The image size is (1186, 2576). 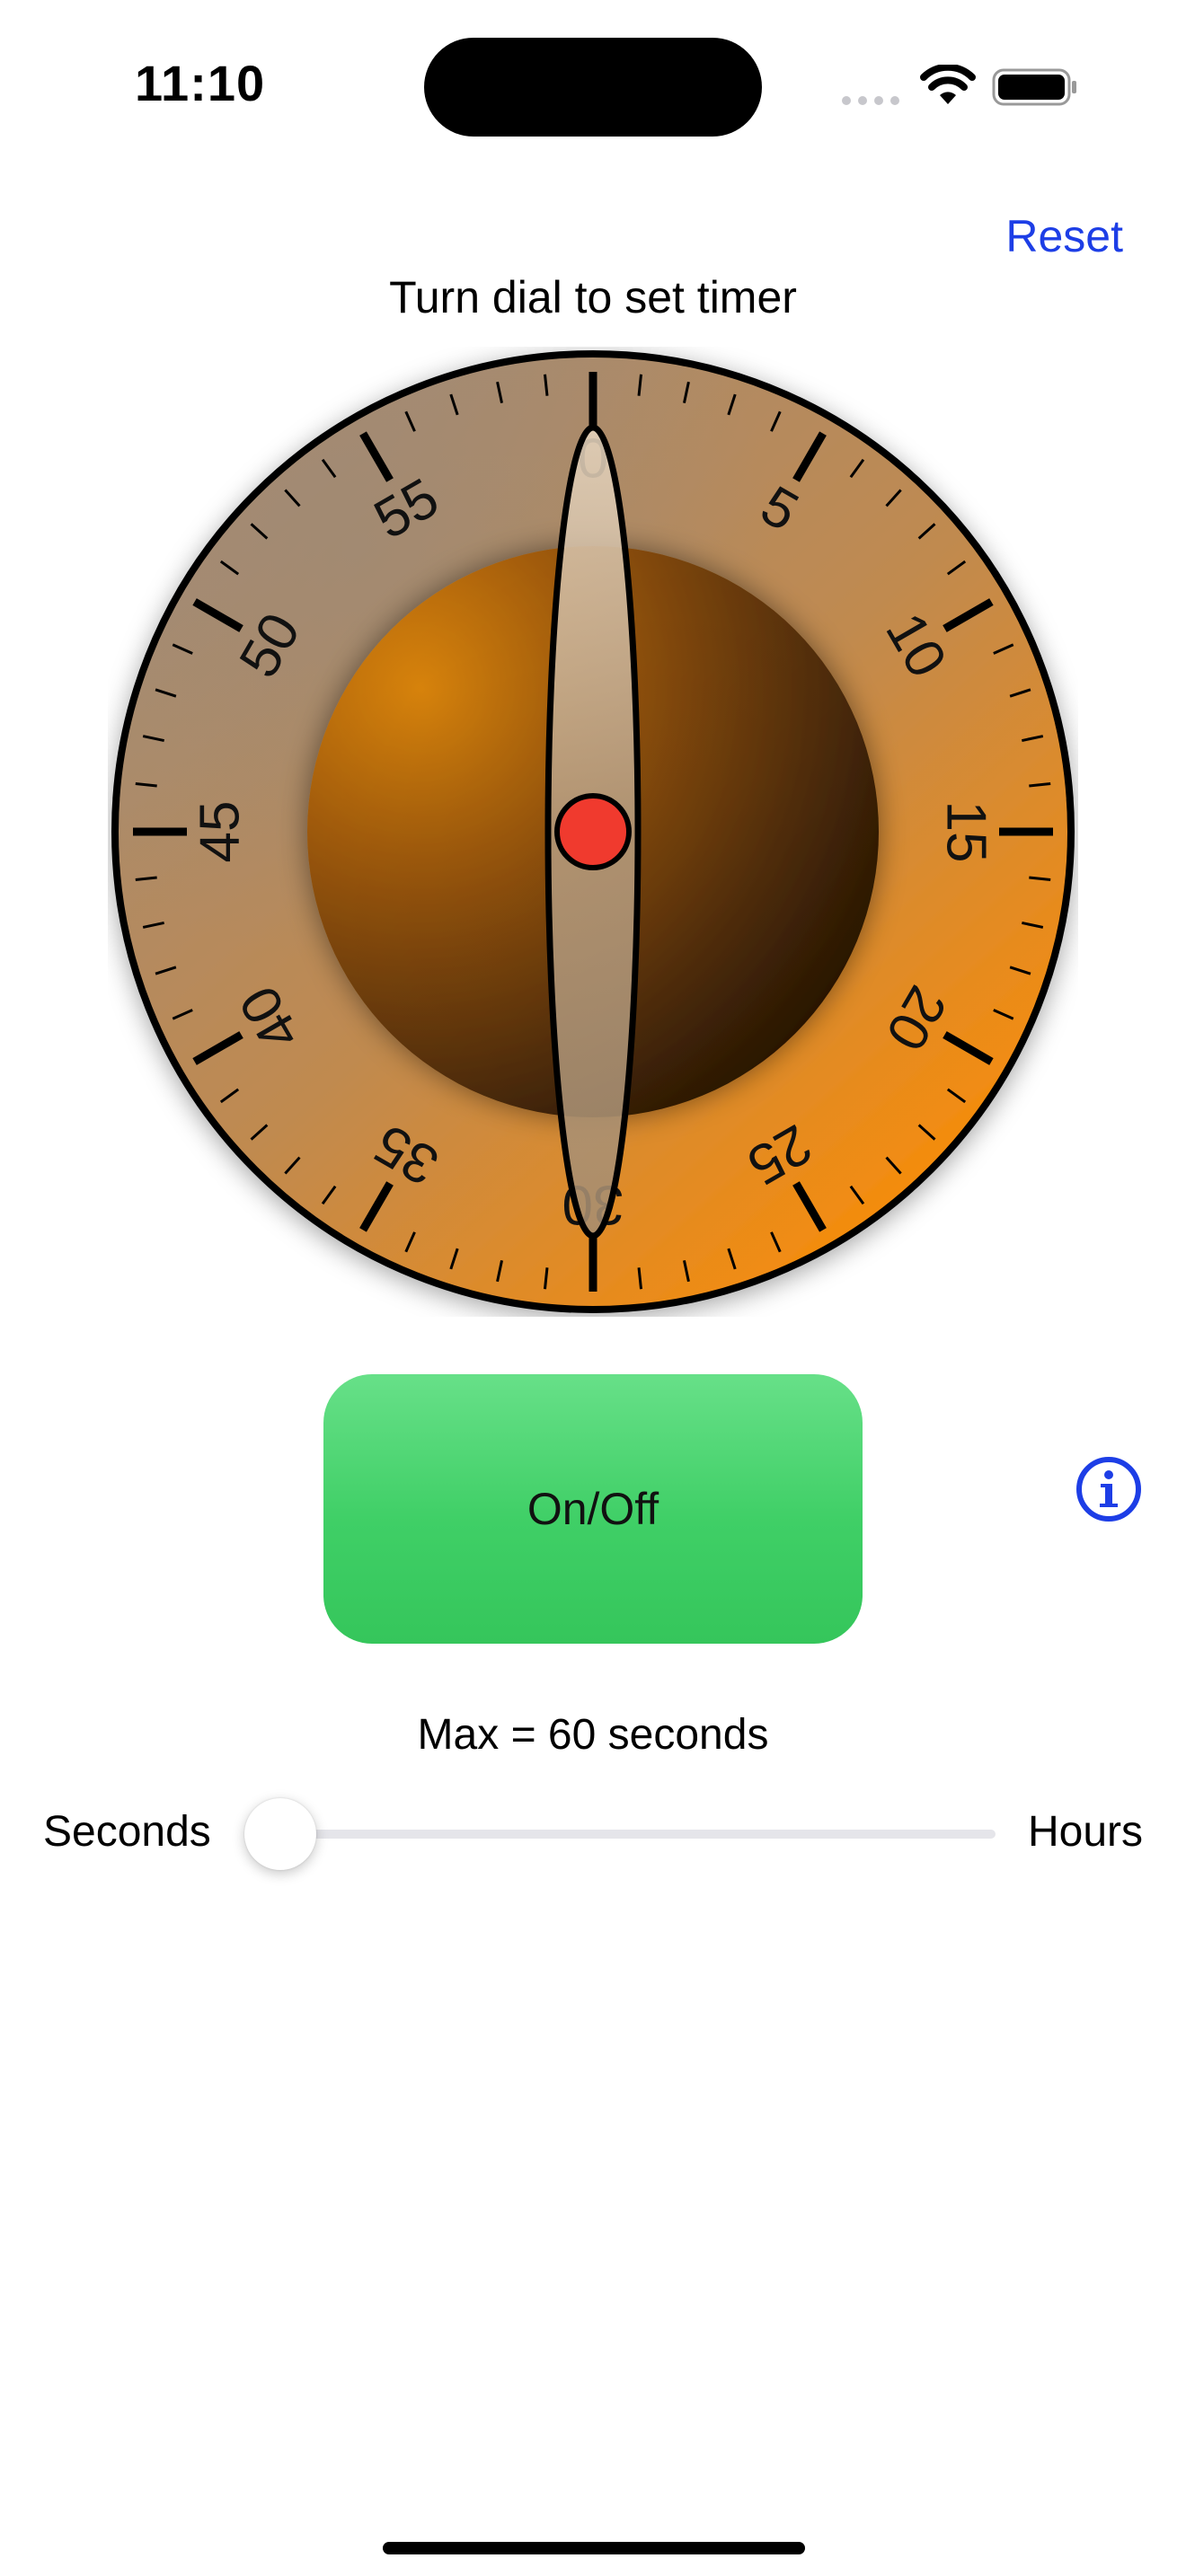 I want to click on pointer-center-dot, so click(x=593, y=831).